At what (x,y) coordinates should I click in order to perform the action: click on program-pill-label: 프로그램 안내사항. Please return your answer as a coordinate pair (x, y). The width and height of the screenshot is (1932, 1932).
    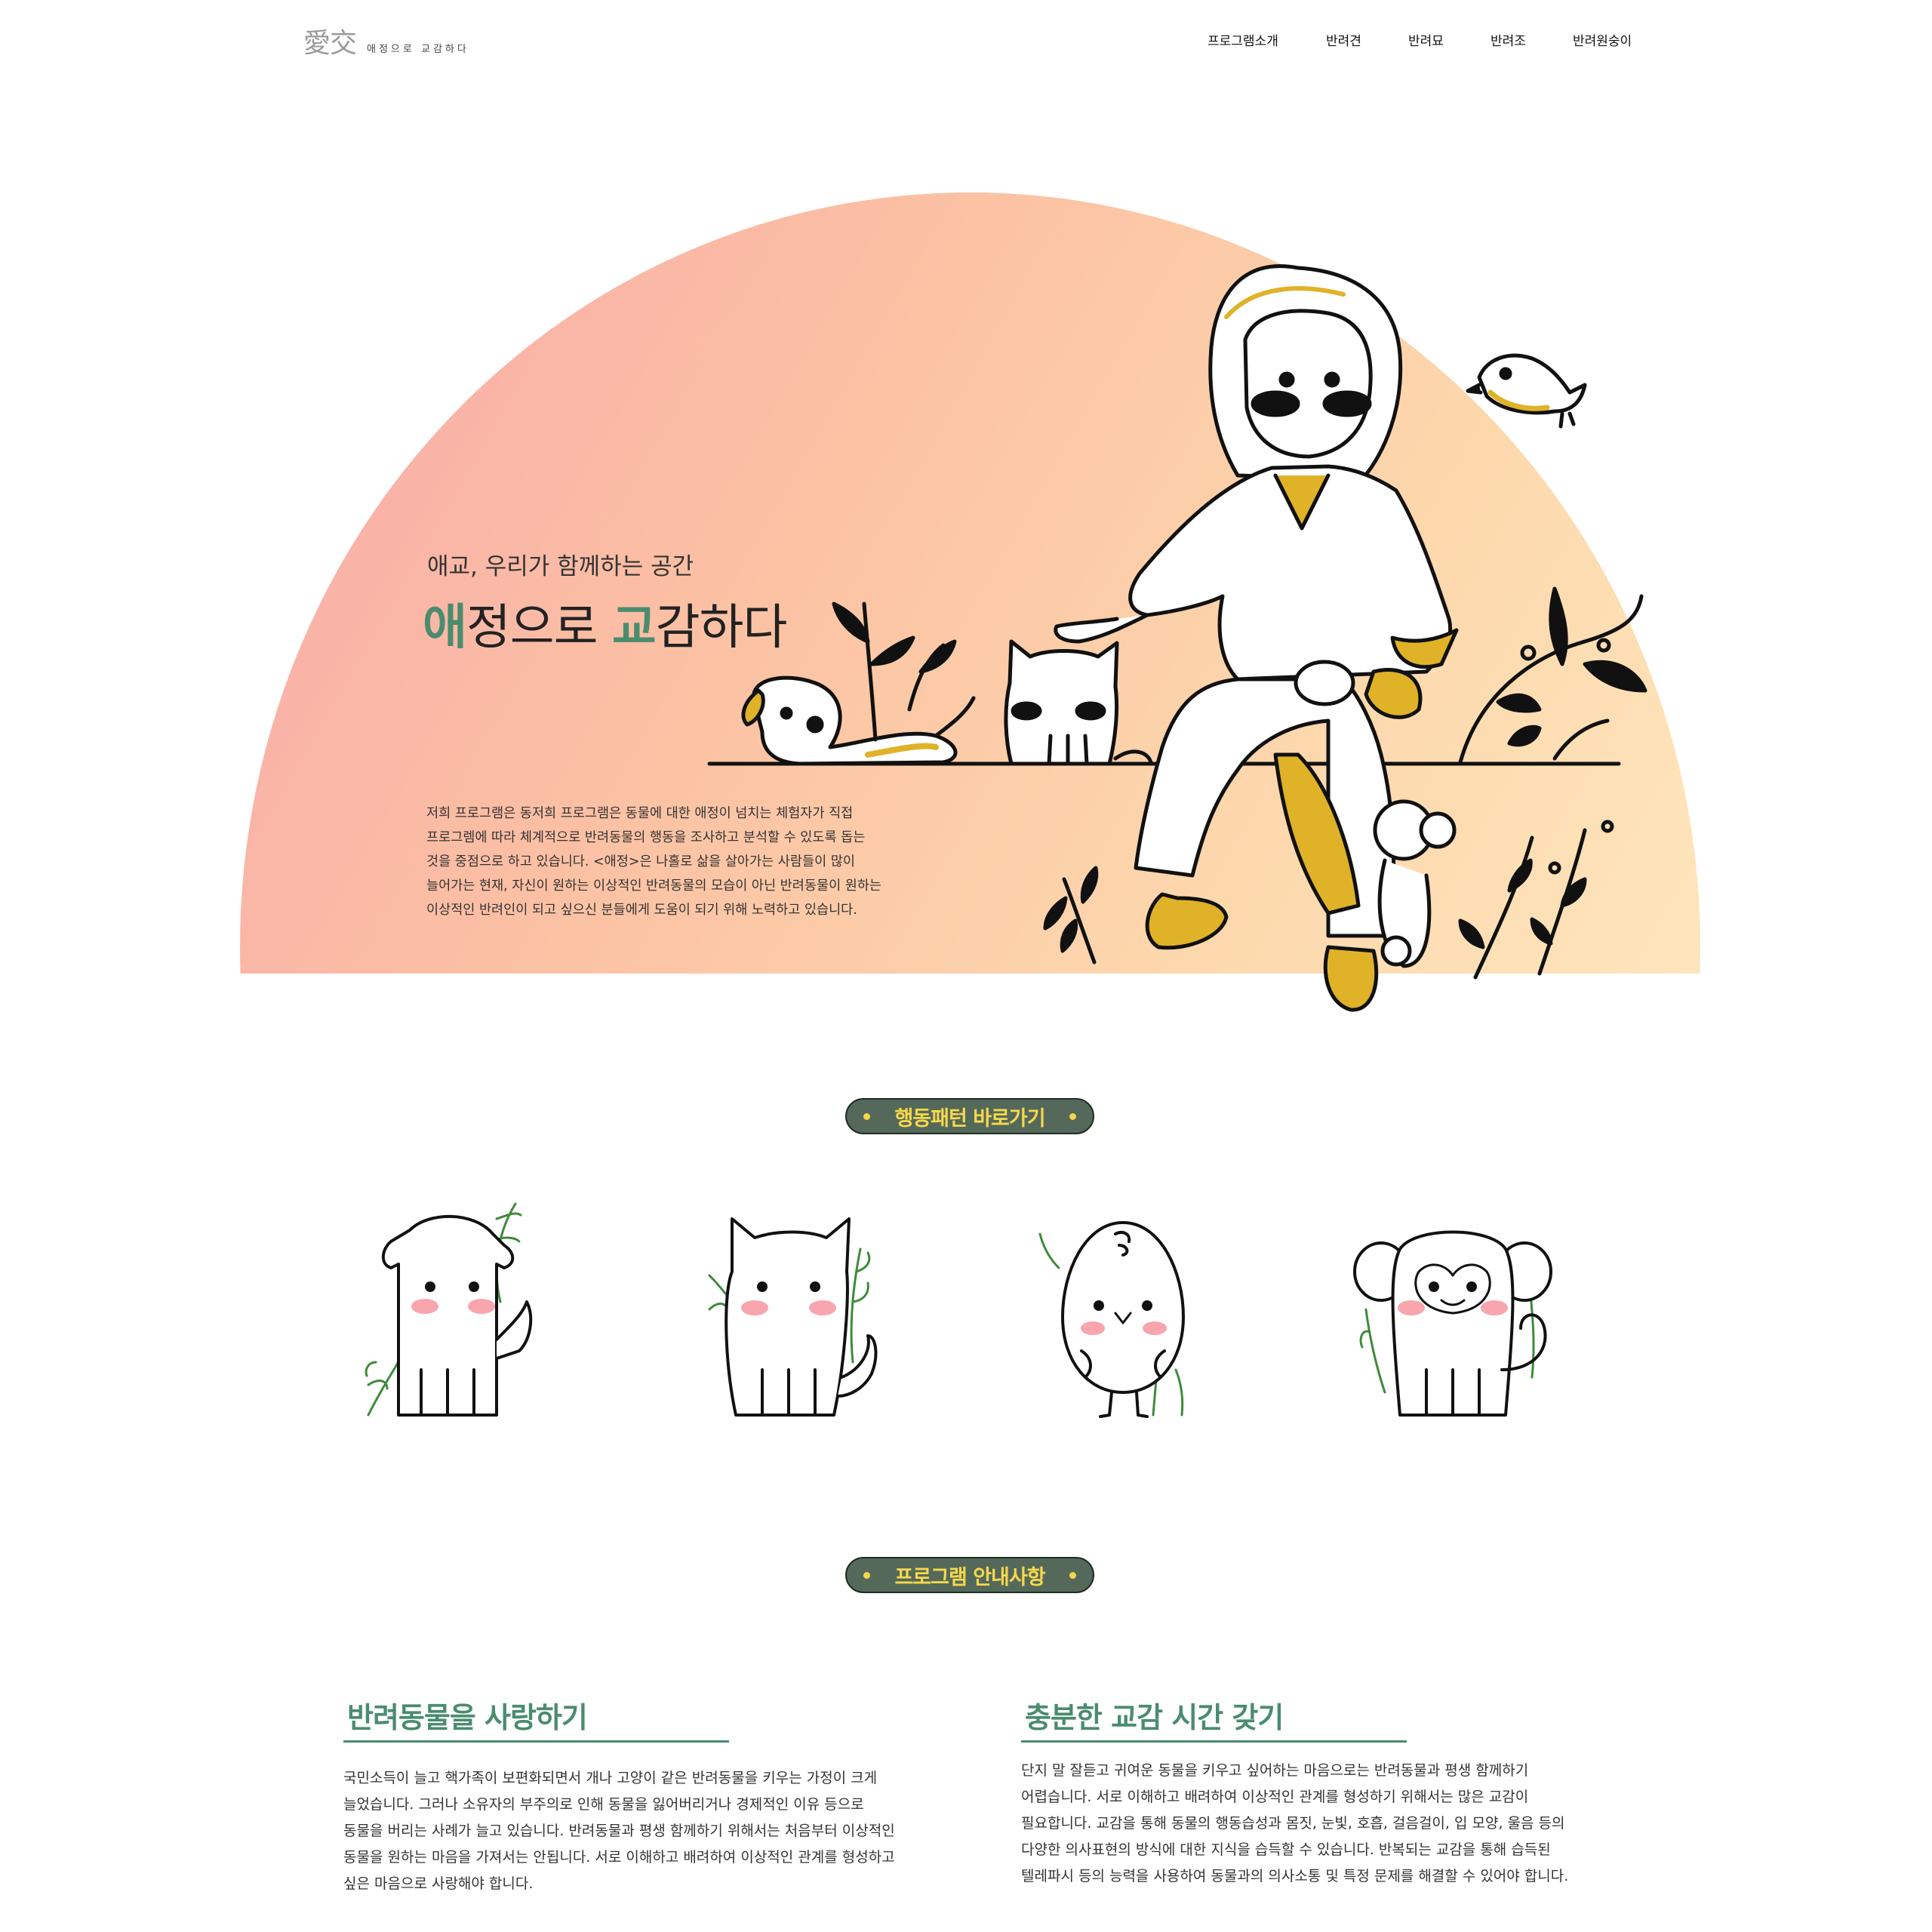
    Looking at the image, I should click on (969, 1577).